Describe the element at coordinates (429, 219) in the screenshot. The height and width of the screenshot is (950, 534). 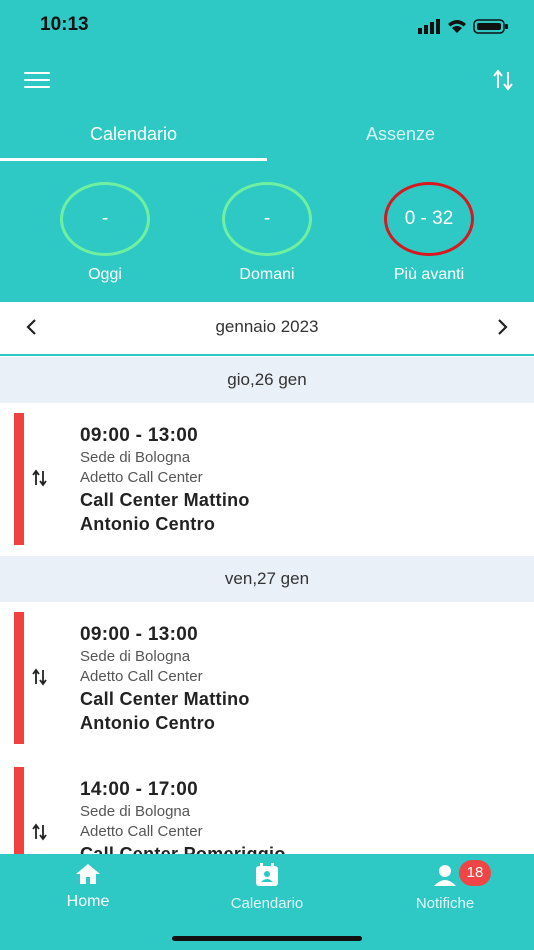
I see `counter-piu-avanti-value: 0 - 32` at that location.